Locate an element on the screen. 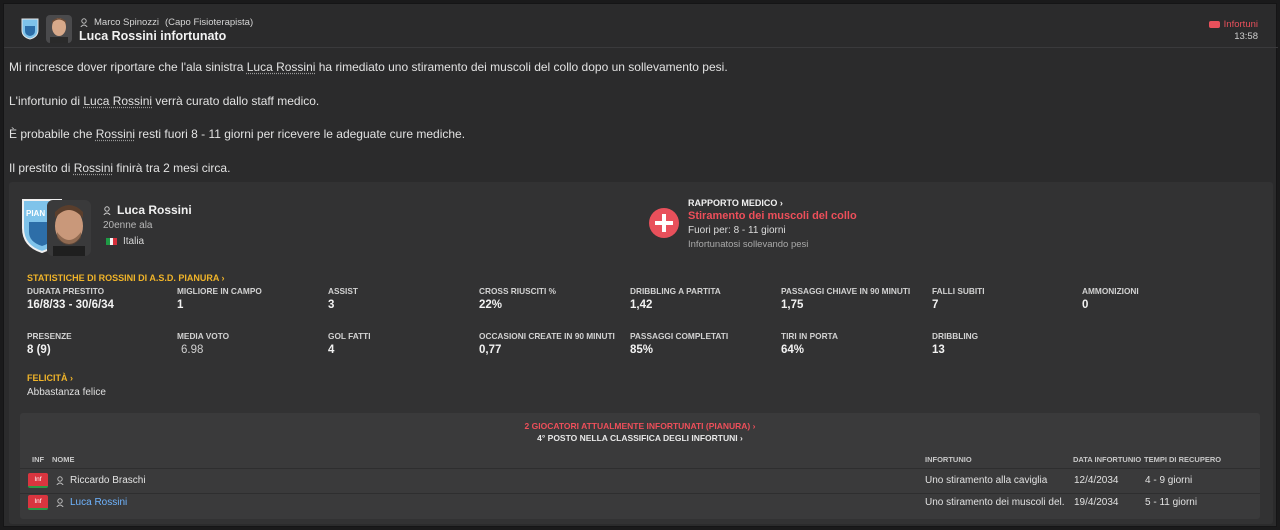 The height and width of the screenshot is (530, 1280). row-injury-date: 19/4/2034 is located at coordinates (1096, 502).